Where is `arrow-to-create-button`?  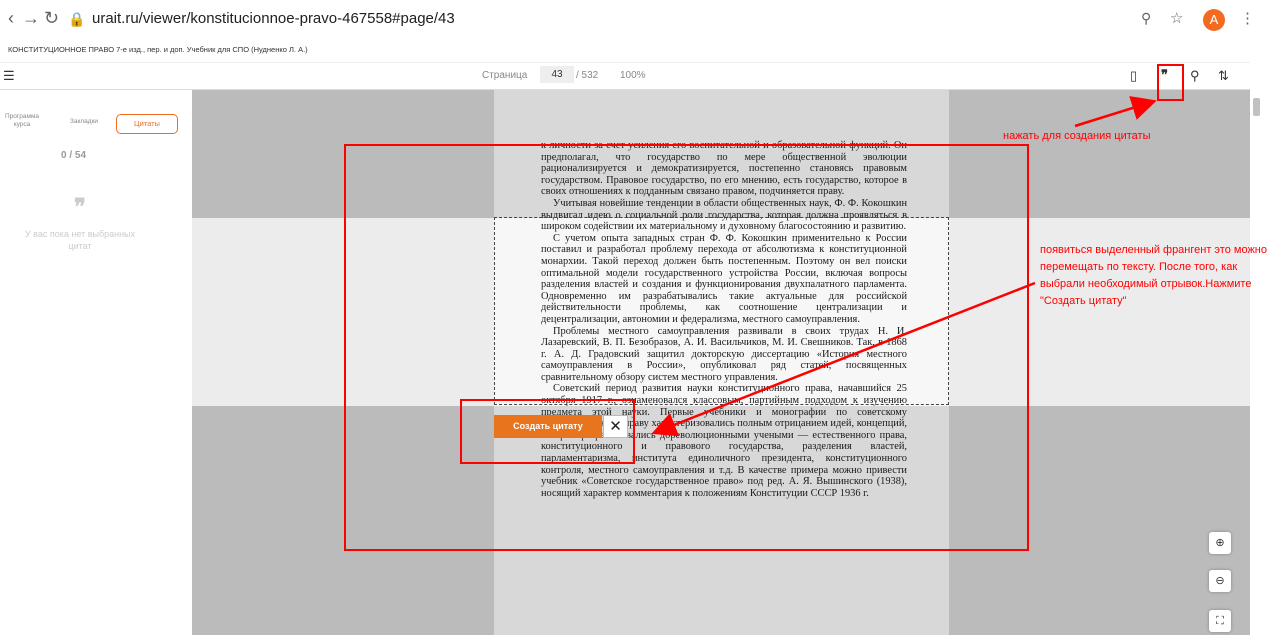
arrow-to-create-button is located at coordinates (843, 359).